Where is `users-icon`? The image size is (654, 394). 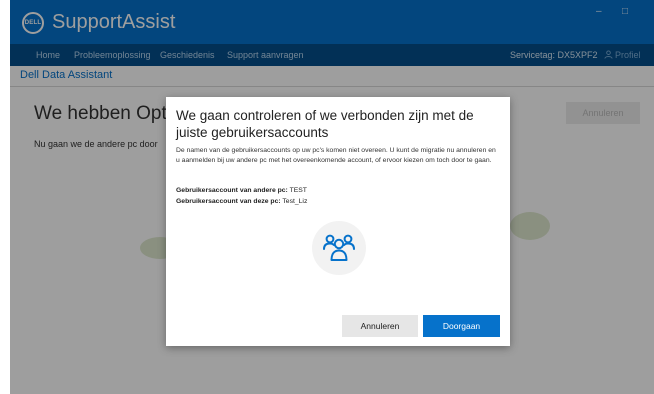 users-icon is located at coordinates (339, 247).